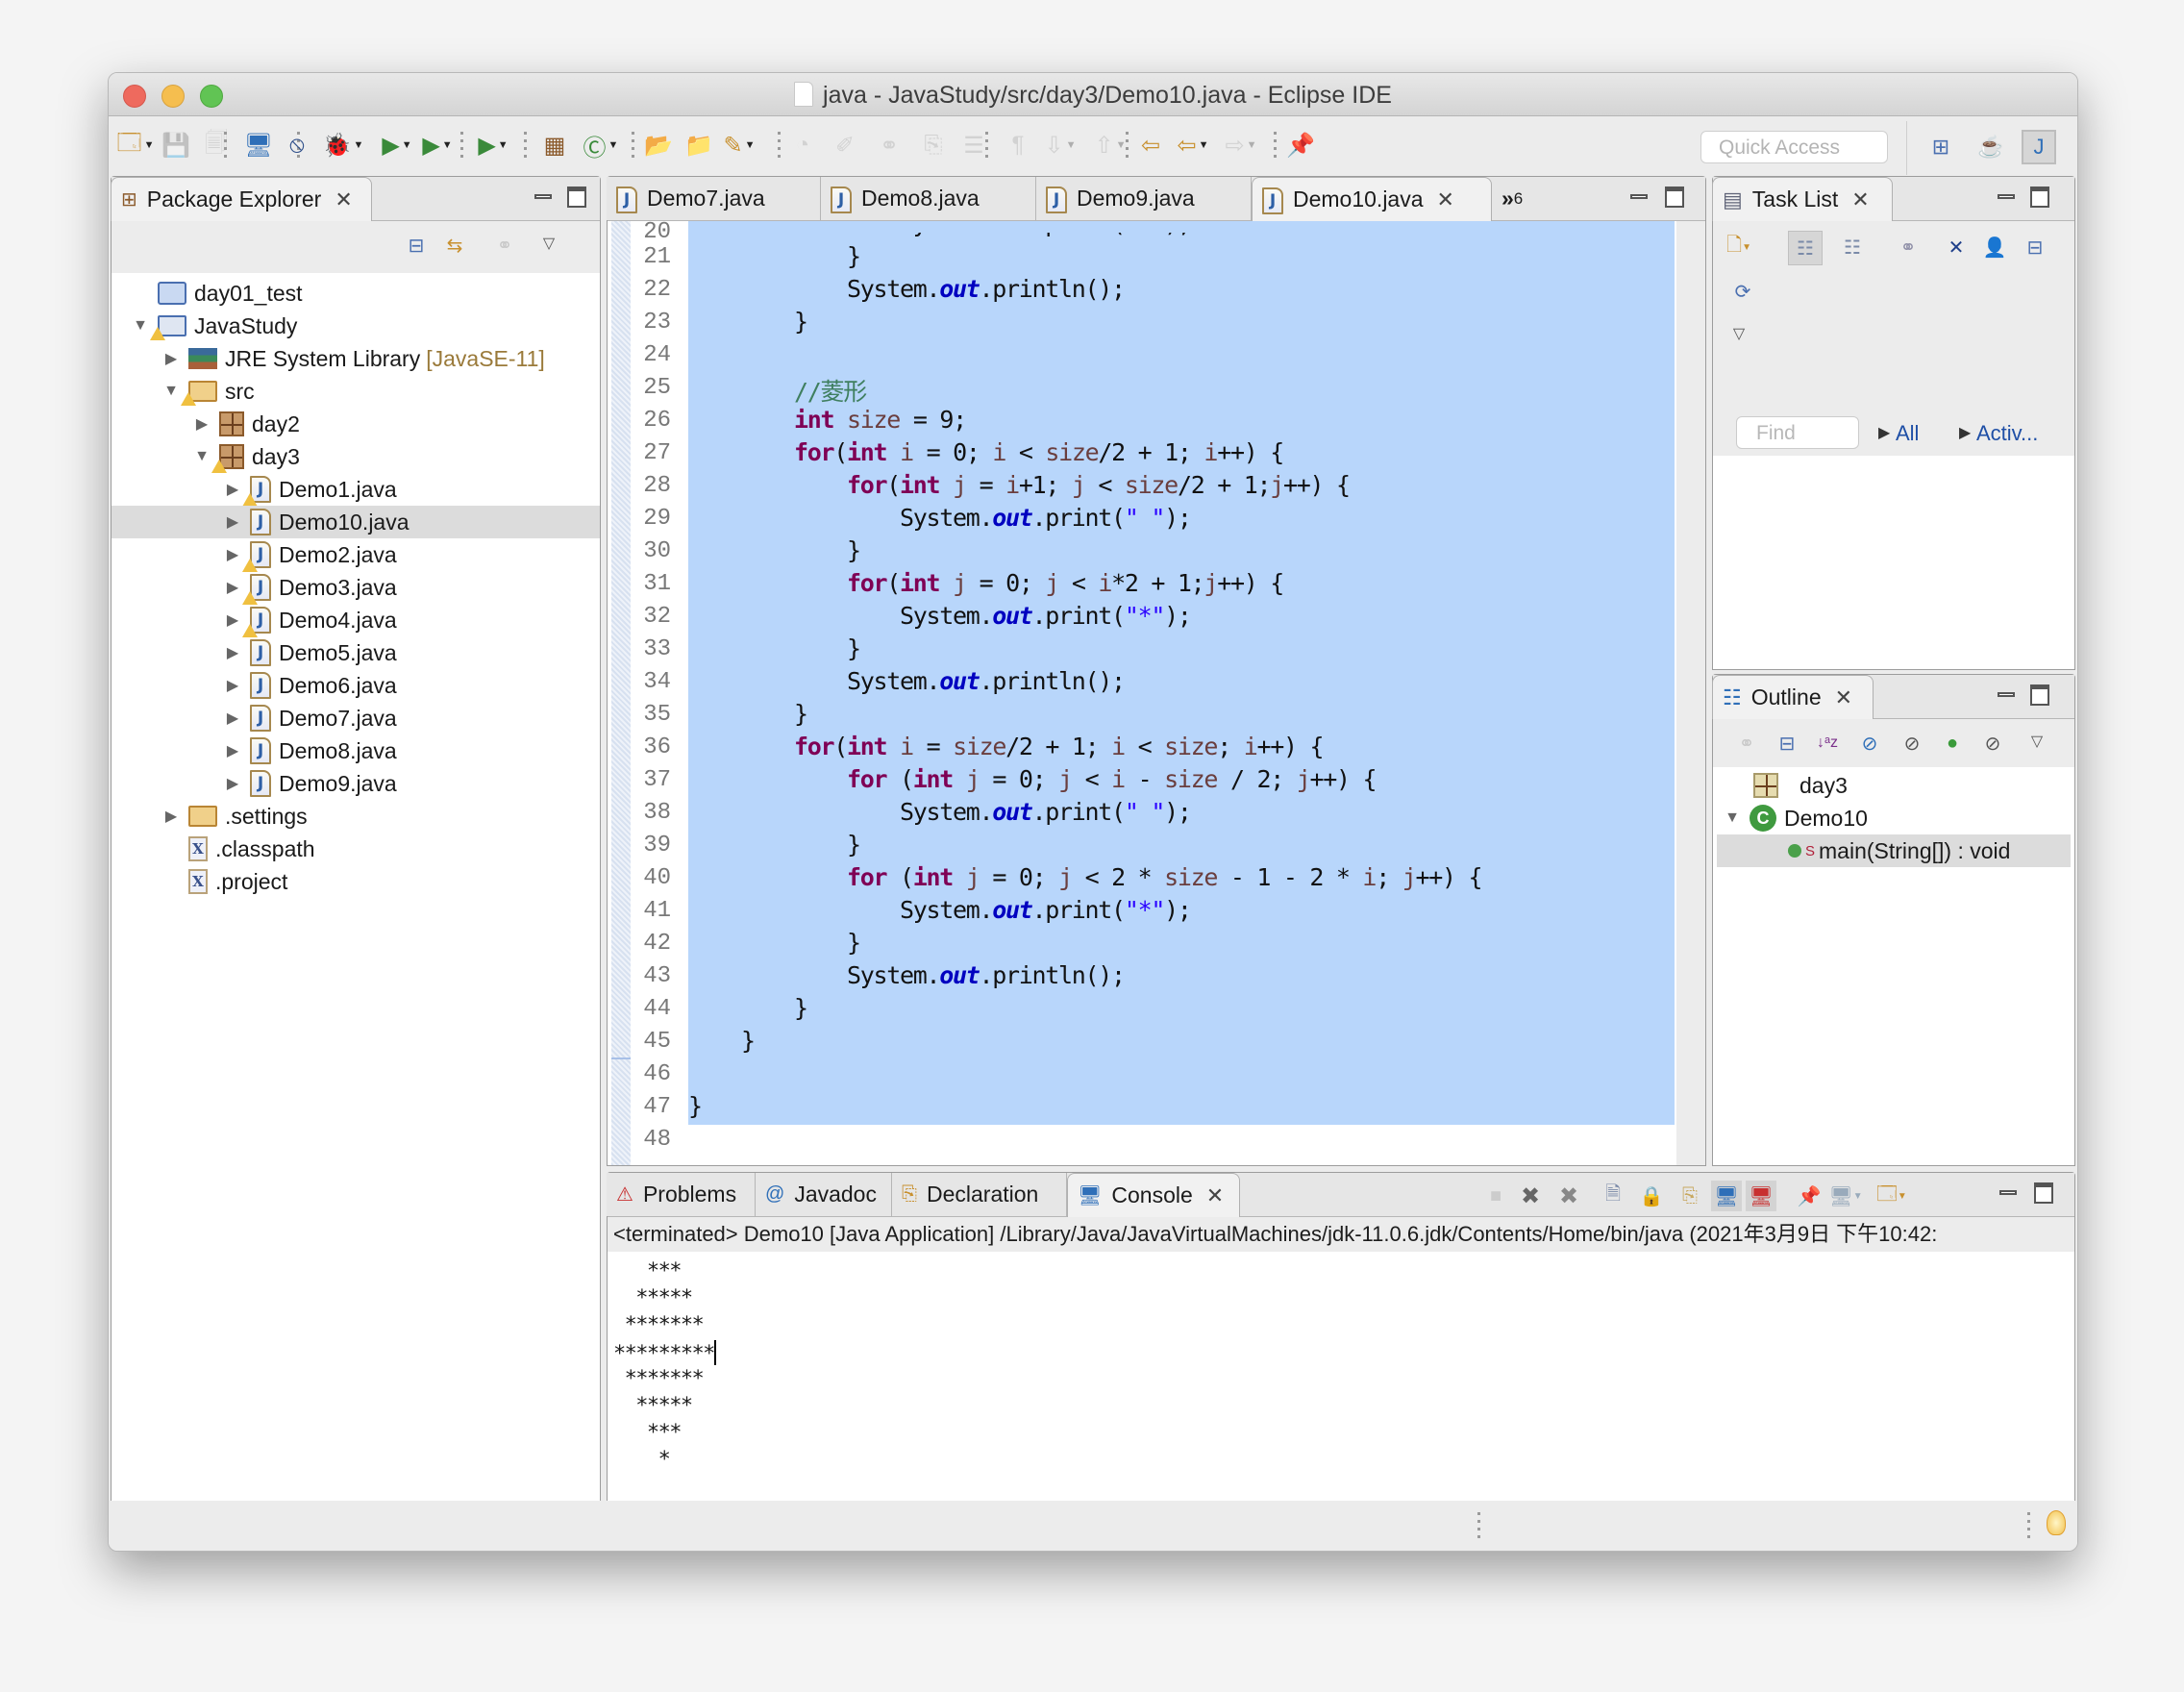 The image size is (2184, 1692). What do you see at coordinates (343, 145) in the screenshot?
I see `debug-button: 🐞 ▼` at bounding box center [343, 145].